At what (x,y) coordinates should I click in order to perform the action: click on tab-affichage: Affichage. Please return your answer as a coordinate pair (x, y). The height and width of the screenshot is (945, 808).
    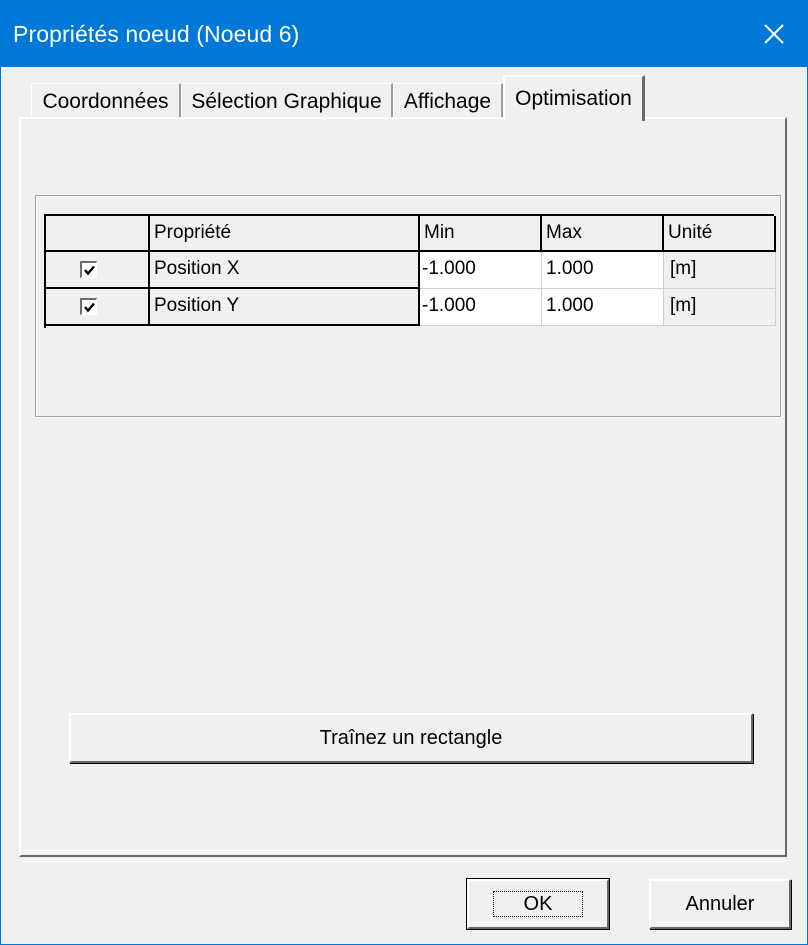
    Looking at the image, I should click on (448, 101).